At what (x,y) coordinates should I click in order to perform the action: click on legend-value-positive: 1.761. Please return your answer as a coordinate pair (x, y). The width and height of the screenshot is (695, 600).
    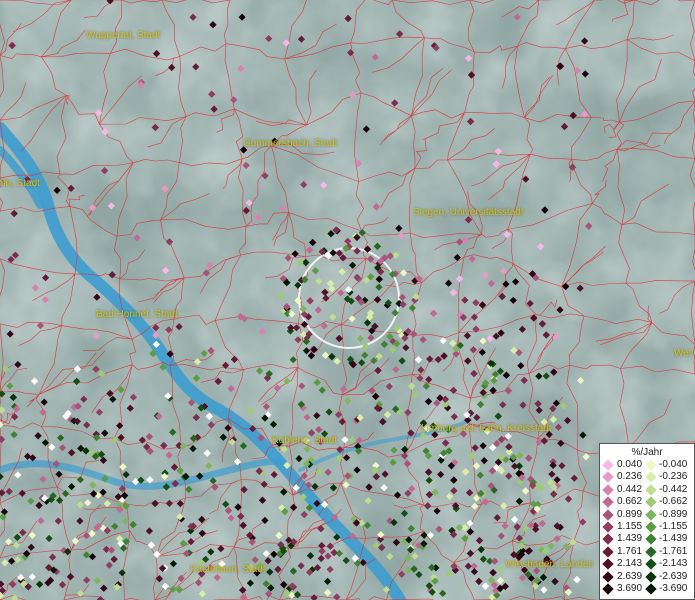
    Looking at the image, I should click on (630, 551).